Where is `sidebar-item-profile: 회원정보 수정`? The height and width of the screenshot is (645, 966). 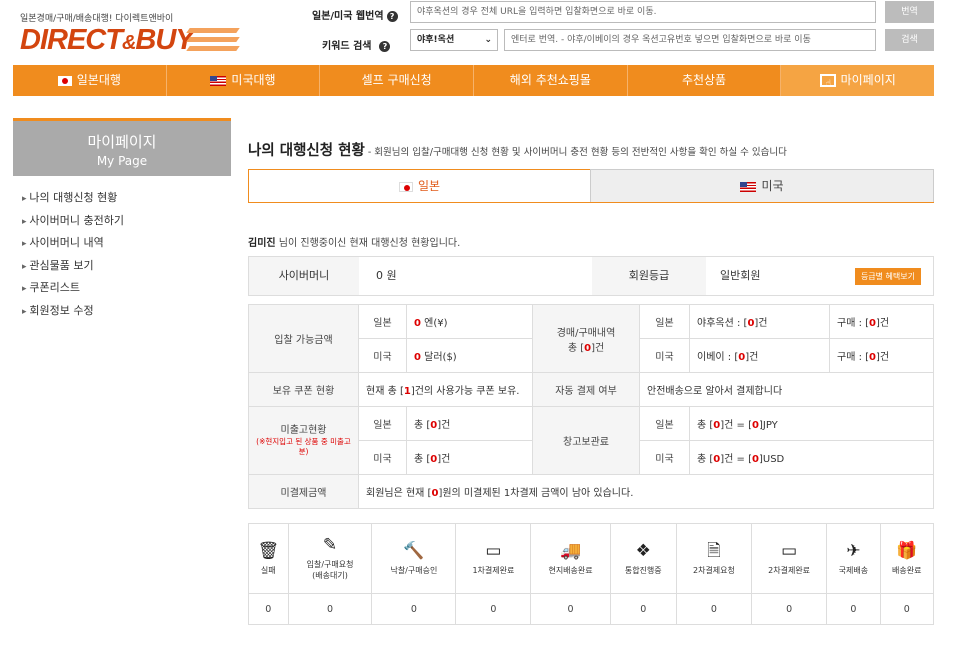
sidebar-item-profile: 회원정보 수정 is located at coordinates (127, 314).